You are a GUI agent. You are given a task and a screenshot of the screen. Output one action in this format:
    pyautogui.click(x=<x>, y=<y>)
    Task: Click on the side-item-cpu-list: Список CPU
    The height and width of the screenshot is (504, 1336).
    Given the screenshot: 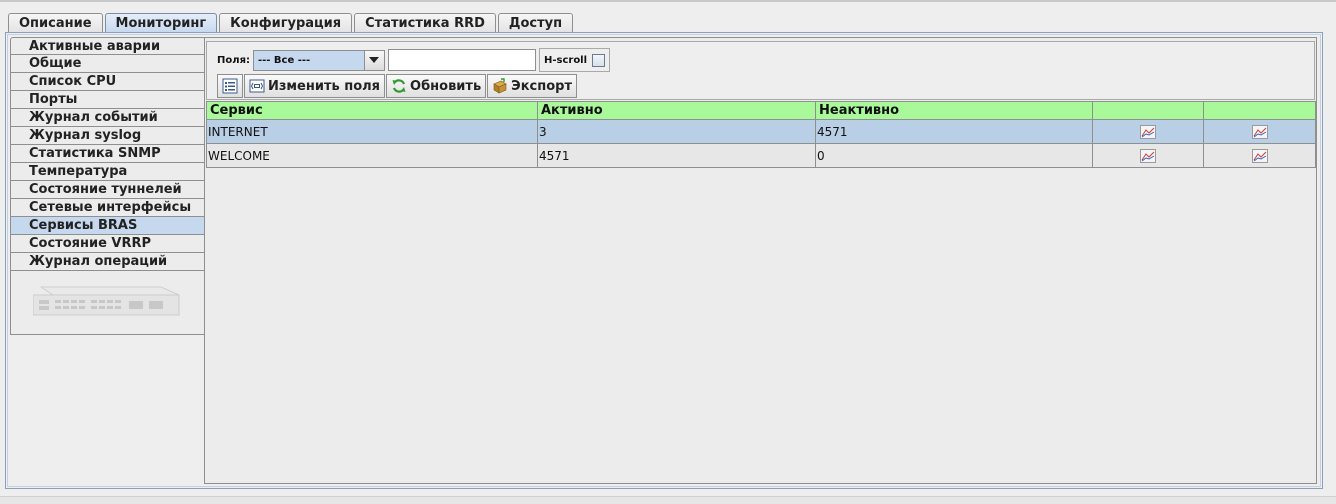 What is the action you would take?
    pyautogui.click(x=107, y=82)
    